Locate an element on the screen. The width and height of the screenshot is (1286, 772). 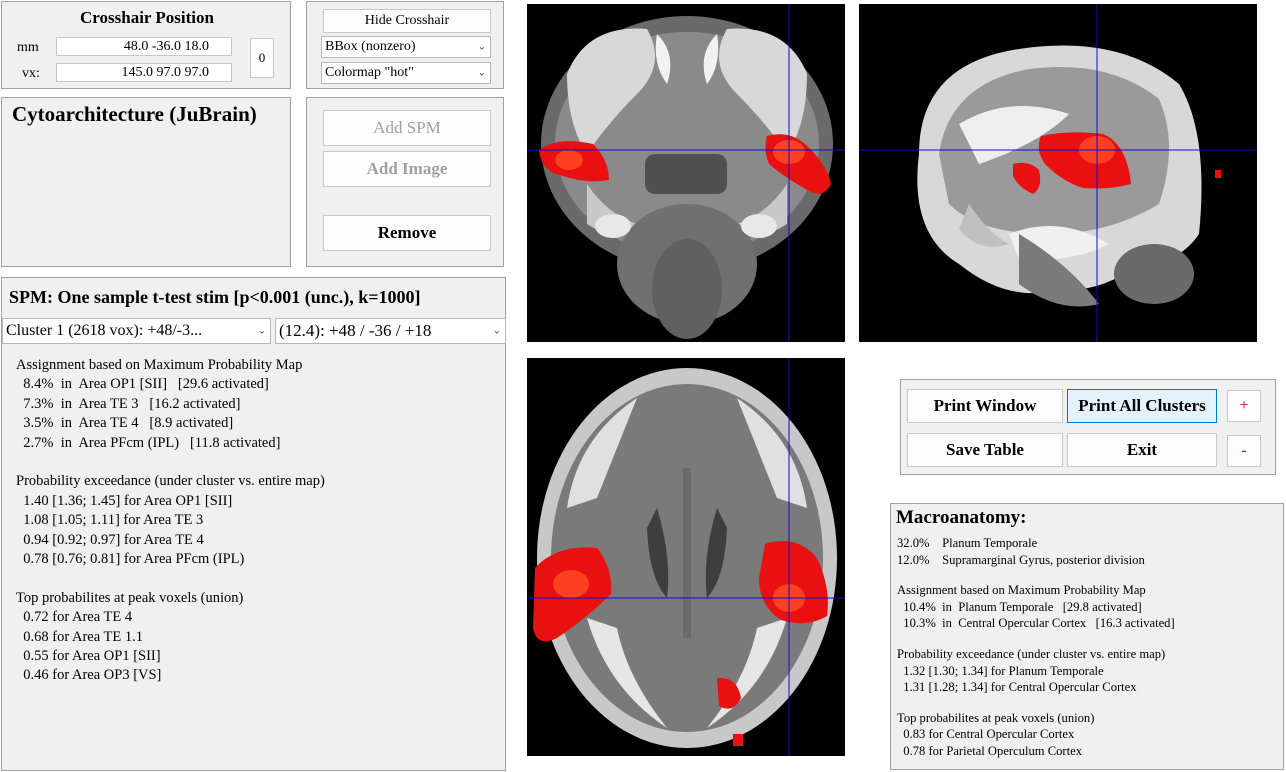
assign-row: 3.5% in Area TE 4 [8.9 activated] is located at coordinates (125, 423).